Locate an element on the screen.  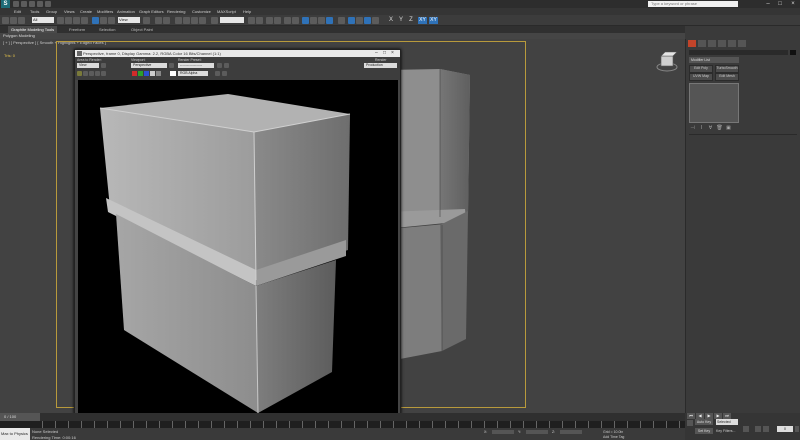
named-selection-sets-field is located at coordinates (232, 20).